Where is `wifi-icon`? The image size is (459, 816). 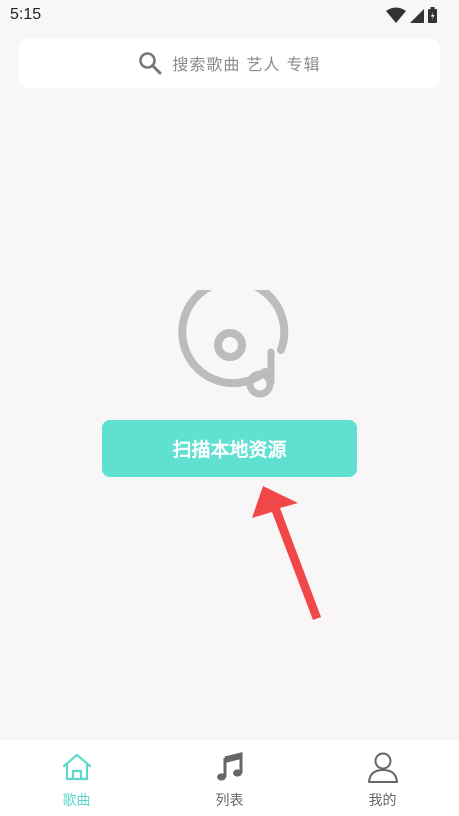
wifi-icon is located at coordinates (396, 15).